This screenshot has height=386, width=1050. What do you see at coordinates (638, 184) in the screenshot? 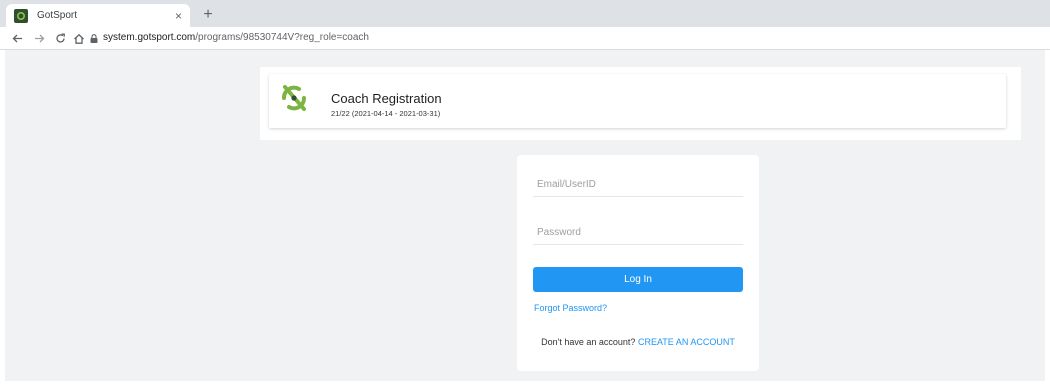
I see `email-field` at bounding box center [638, 184].